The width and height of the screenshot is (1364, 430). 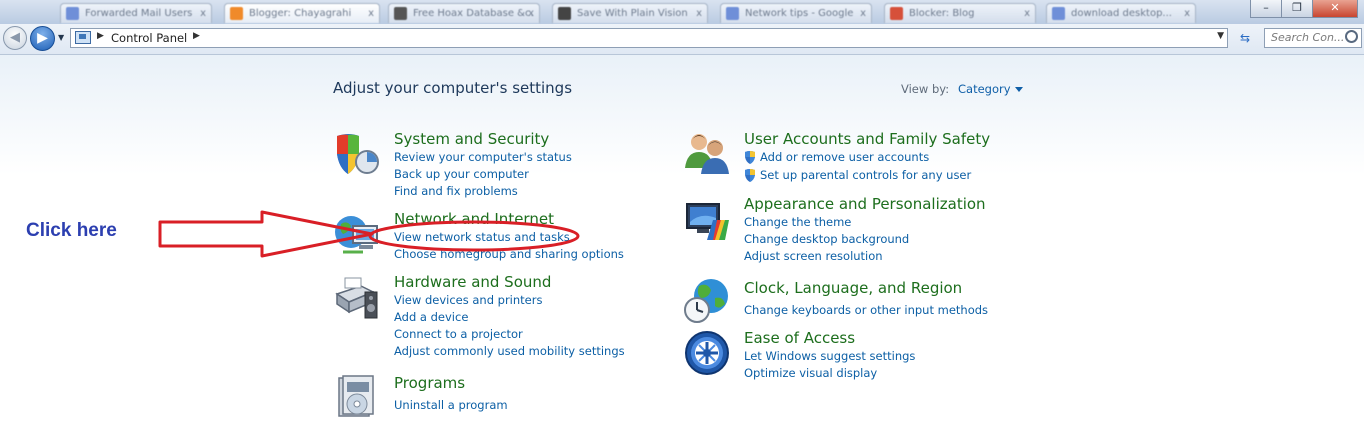 I want to click on close-button: ✕, so click(x=1335, y=9).